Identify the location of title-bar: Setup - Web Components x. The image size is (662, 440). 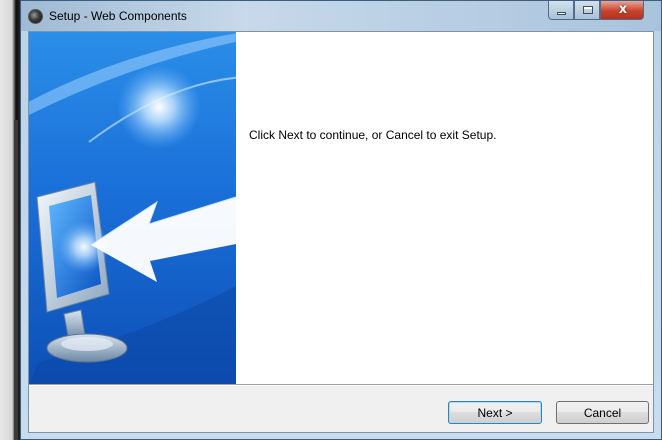
(341, 16).